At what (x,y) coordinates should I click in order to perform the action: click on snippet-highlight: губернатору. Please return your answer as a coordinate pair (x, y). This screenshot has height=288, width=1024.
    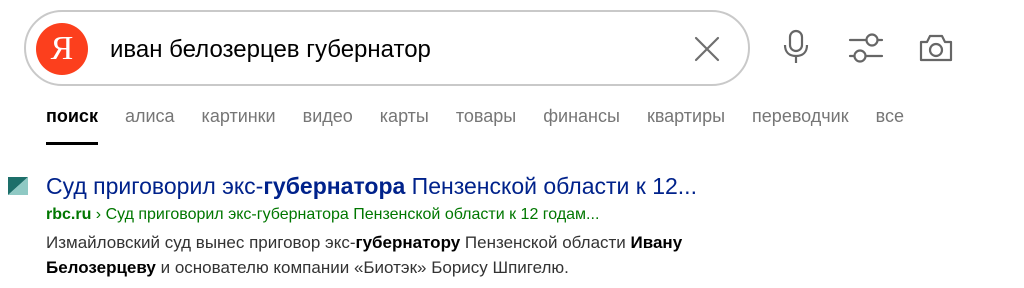
    Looking at the image, I should click on (408, 242).